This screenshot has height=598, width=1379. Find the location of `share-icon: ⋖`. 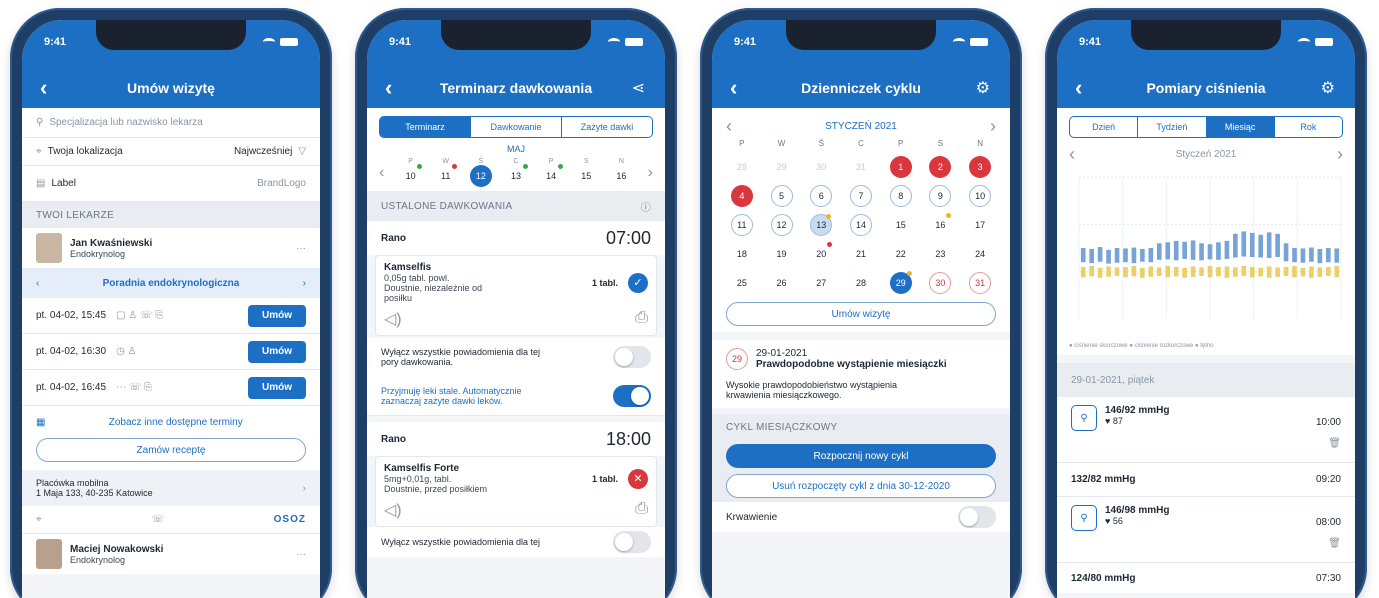

share-icon: ⋖ is located at coordinates (638, 88).